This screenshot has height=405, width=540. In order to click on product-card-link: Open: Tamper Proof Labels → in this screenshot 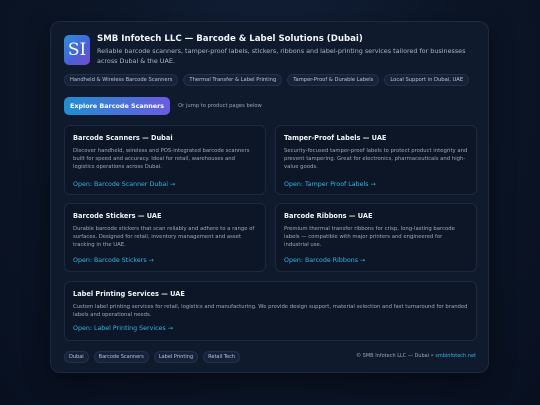, I will do `click(330, 184)`.